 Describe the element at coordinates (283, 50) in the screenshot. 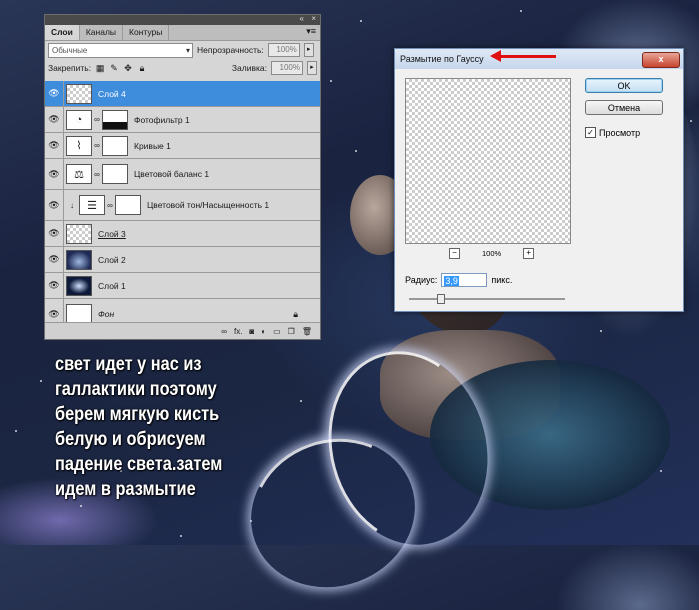

I see `opacity-input: 100%` at that location.